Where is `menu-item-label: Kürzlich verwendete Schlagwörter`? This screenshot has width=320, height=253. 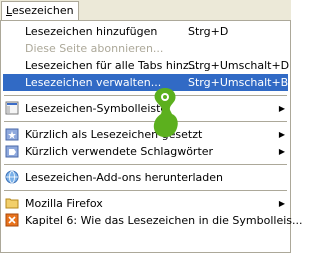 menu-item-label: Kürzlich verwendete Schlagwörter is located at coordinates (119, 151).